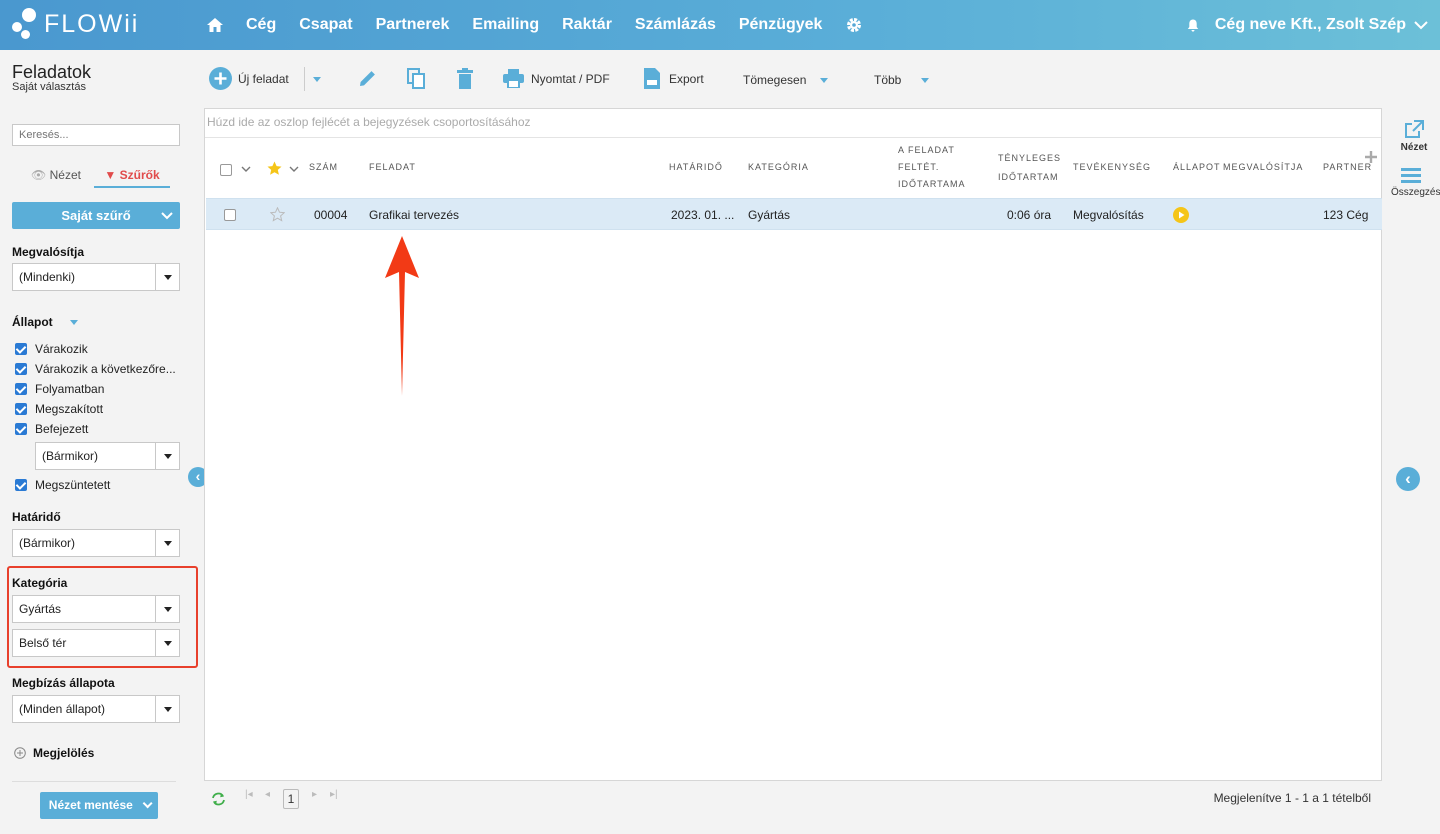 The image size is (1440, 834). Describe the element at coordinates (1307, 25) in the screenshot. I see `user-menu: Cég neve Kft., Zsolt Szép` at that location.